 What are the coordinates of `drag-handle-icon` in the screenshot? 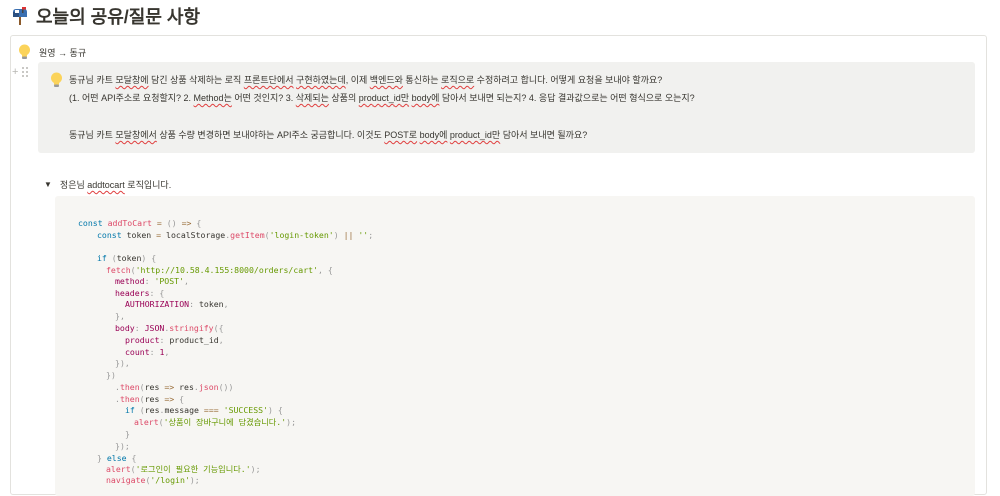 It's located at (25, 72).